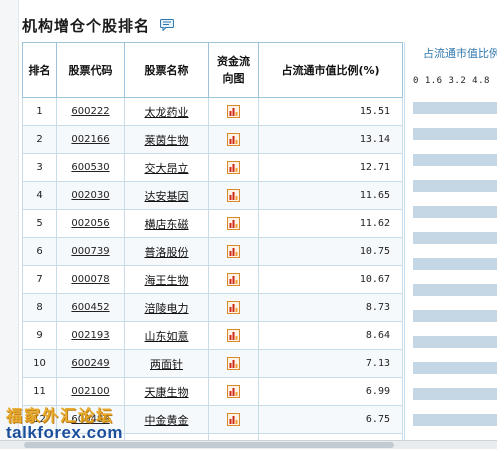 This screenshot has height=449, width=497. I want to click on ratio-cell: 15.51, so click(330, 111).